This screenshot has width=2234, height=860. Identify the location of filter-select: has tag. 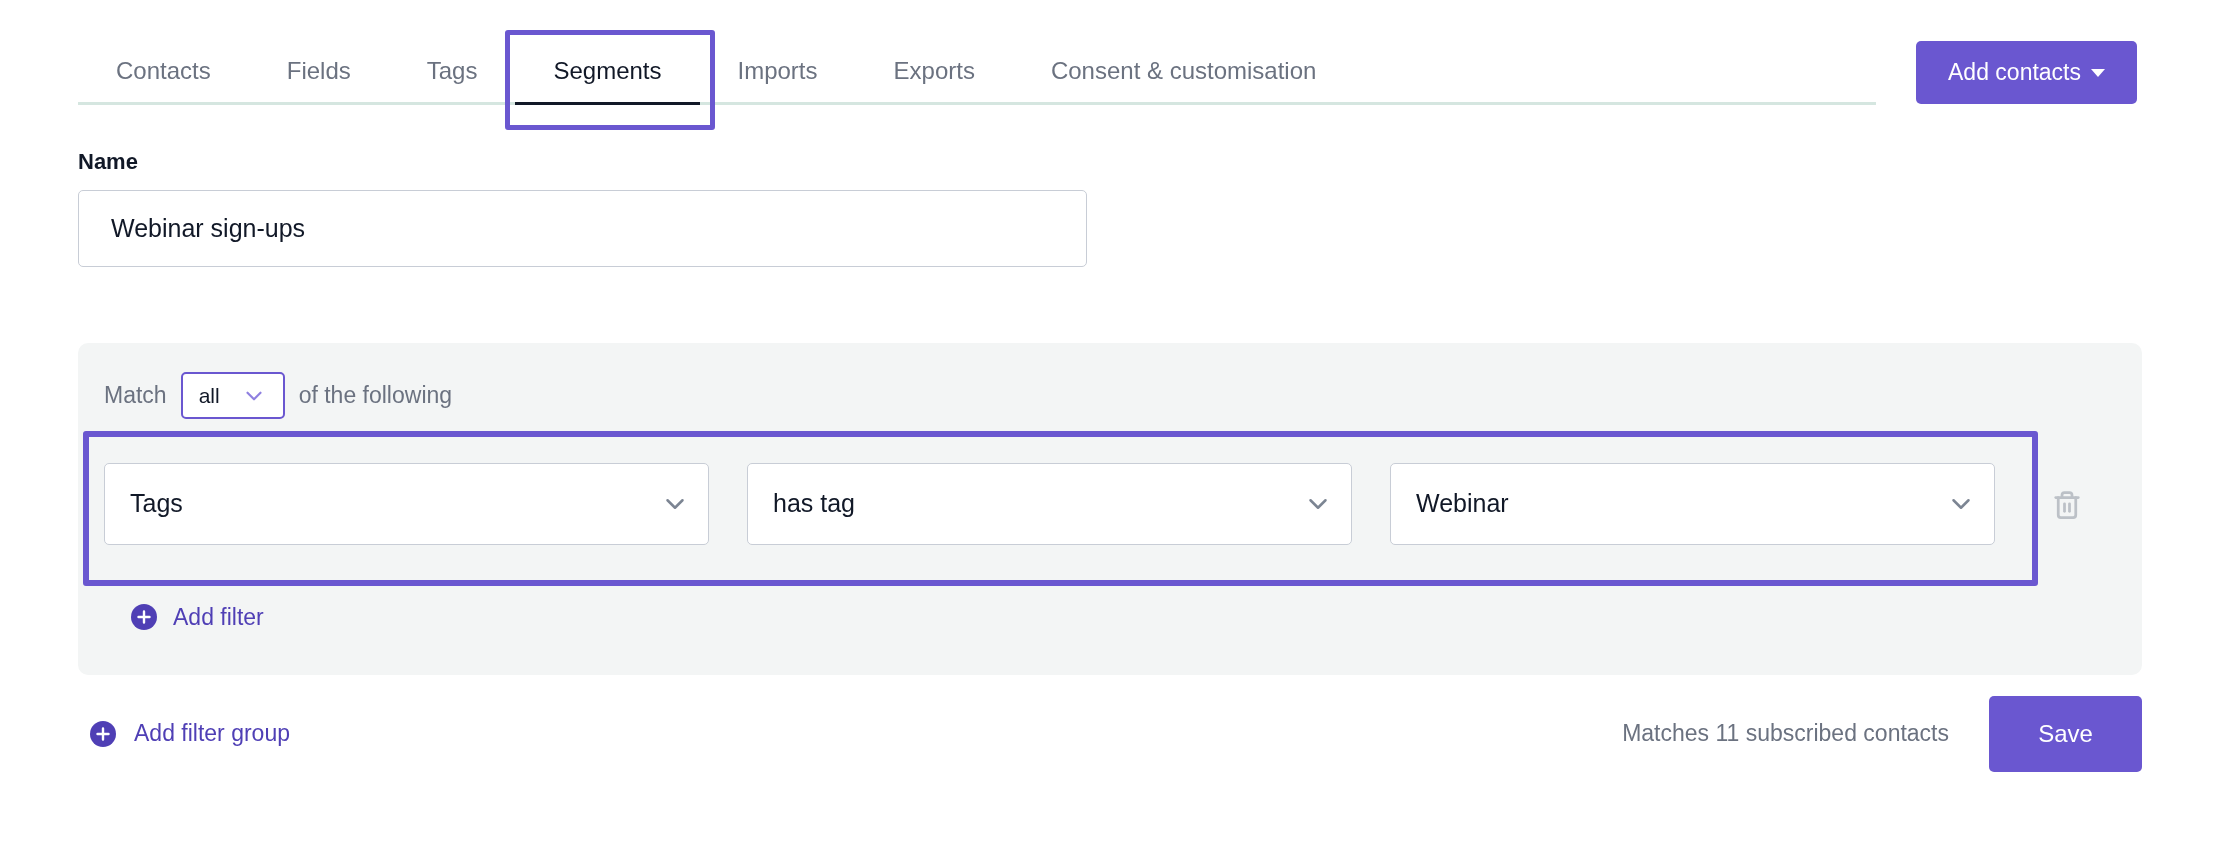
(1049, 504).